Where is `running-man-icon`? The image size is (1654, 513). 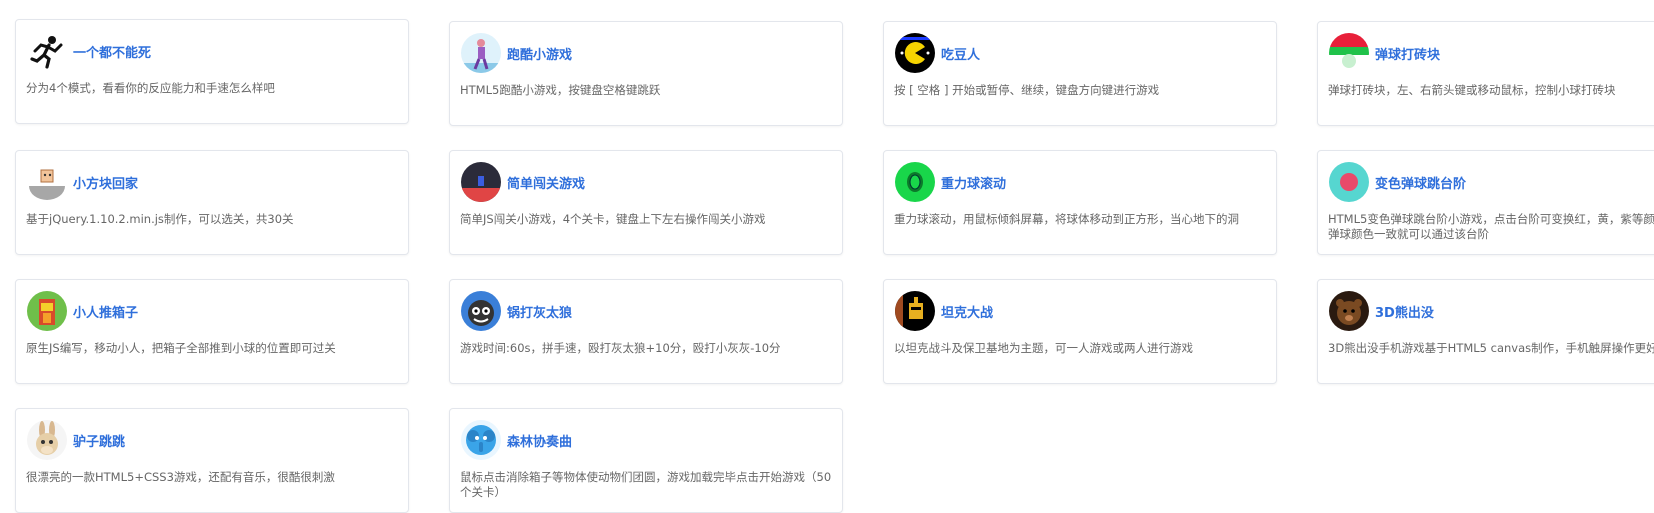 running-man-icon is located at coordinates (47, 51).